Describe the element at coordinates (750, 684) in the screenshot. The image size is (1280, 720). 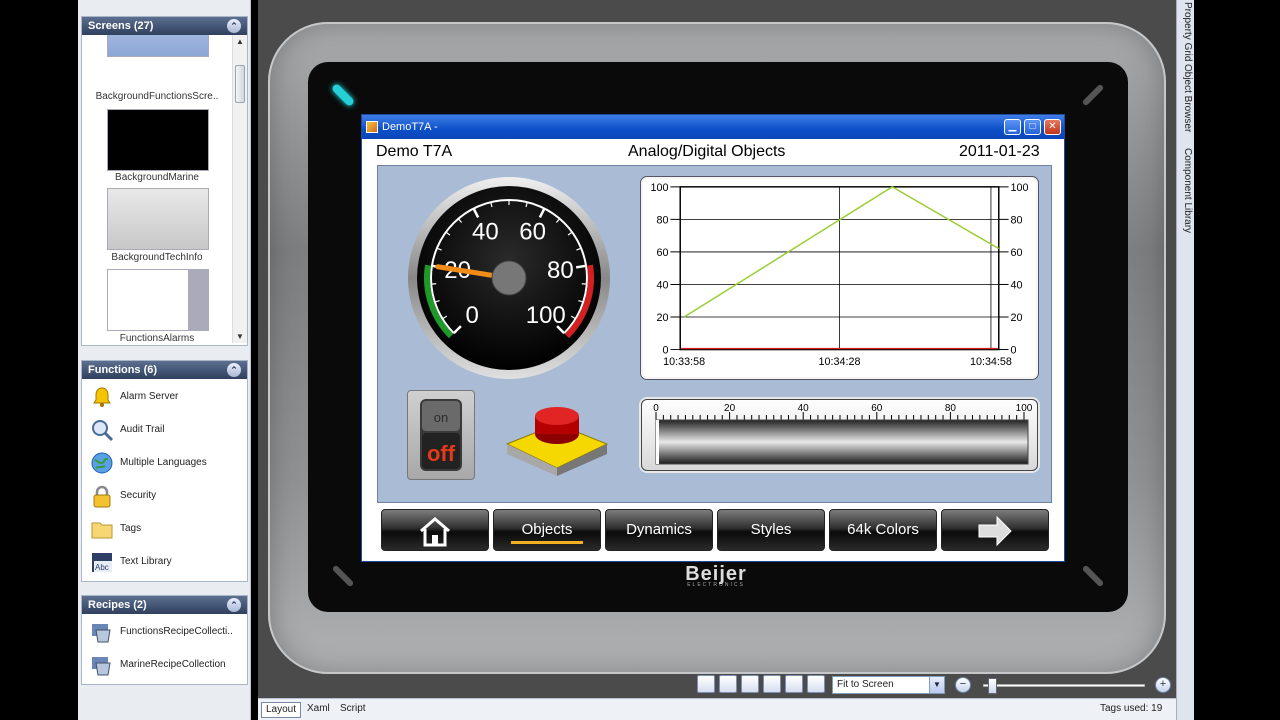
I see `comment-icon` at that location.